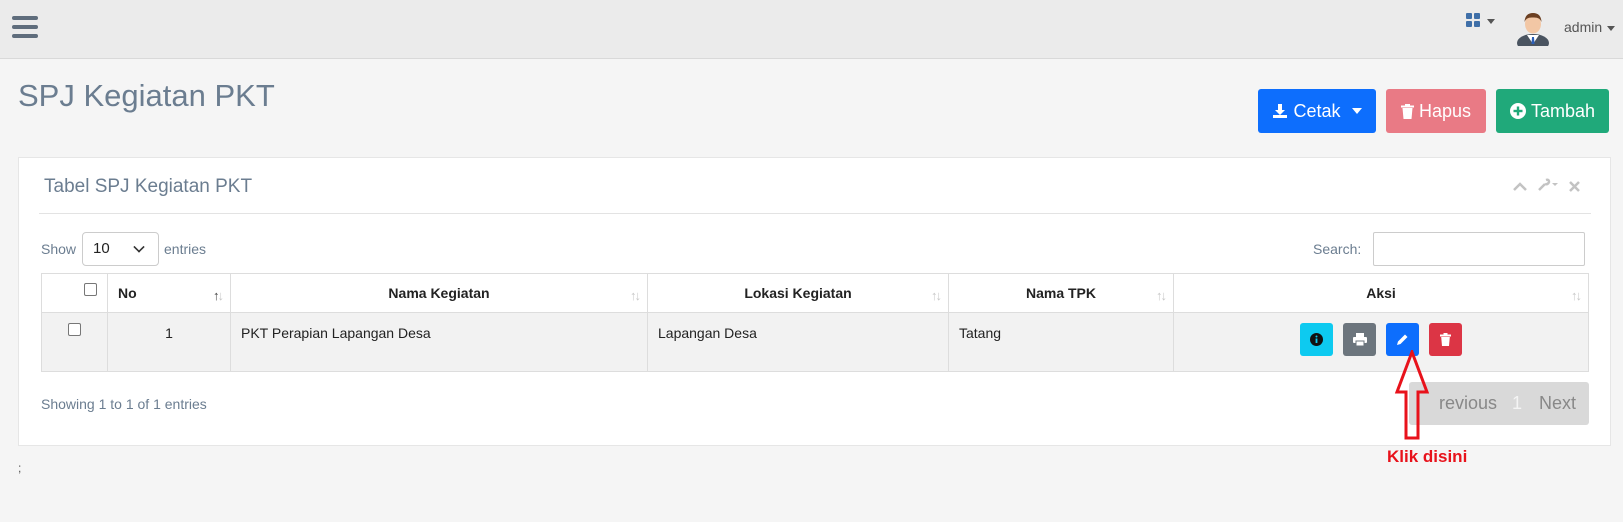  What do you see at coordinates (1520, 188) in the screenshot?
I see `chevron-up-icon` at bounding box center [1520, 188].